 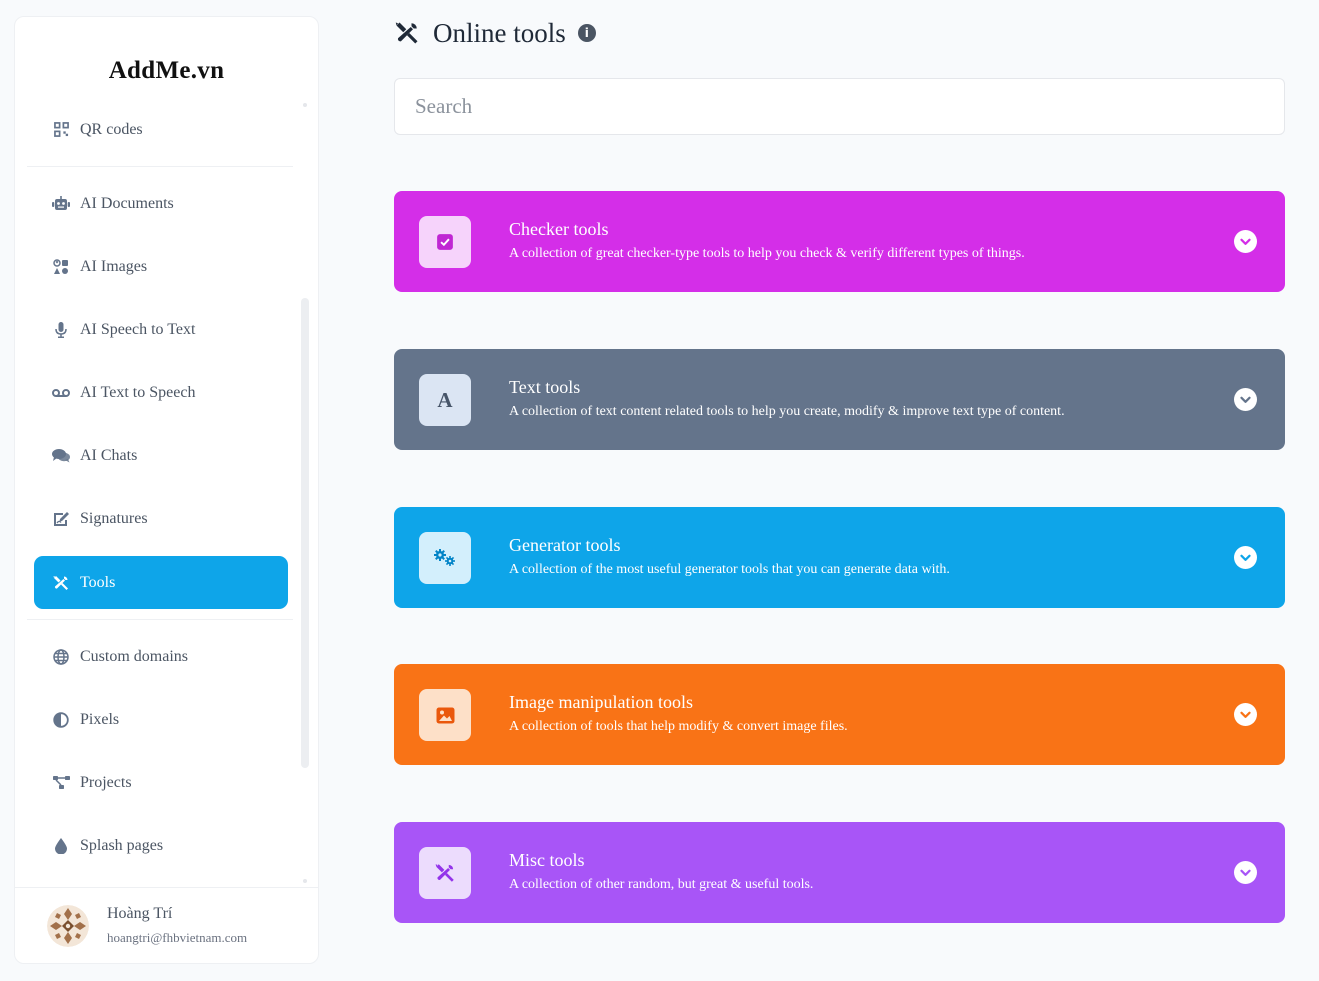 I want to click on adjust-icon, so click(x=61, y=720).